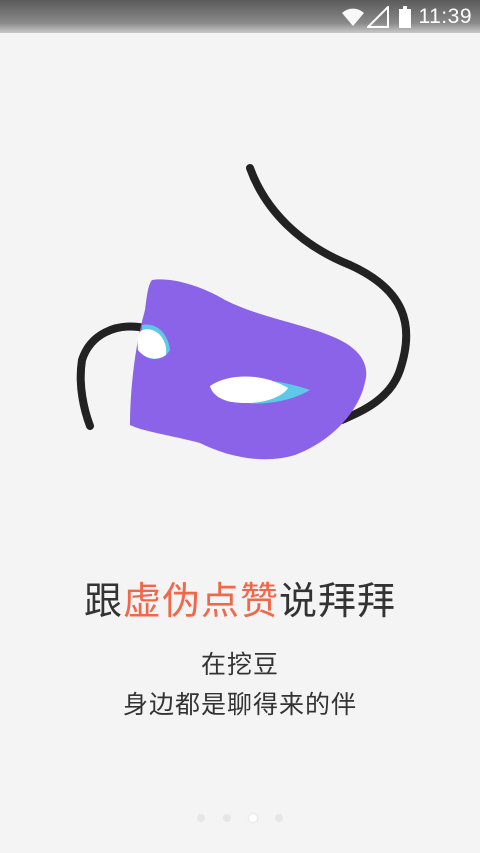 This screenshot has width=480, height=853. Describe the element at coordinates (239, 664) in the screenshot. I see `subtitle-line-1: 在挖豆` at that location.